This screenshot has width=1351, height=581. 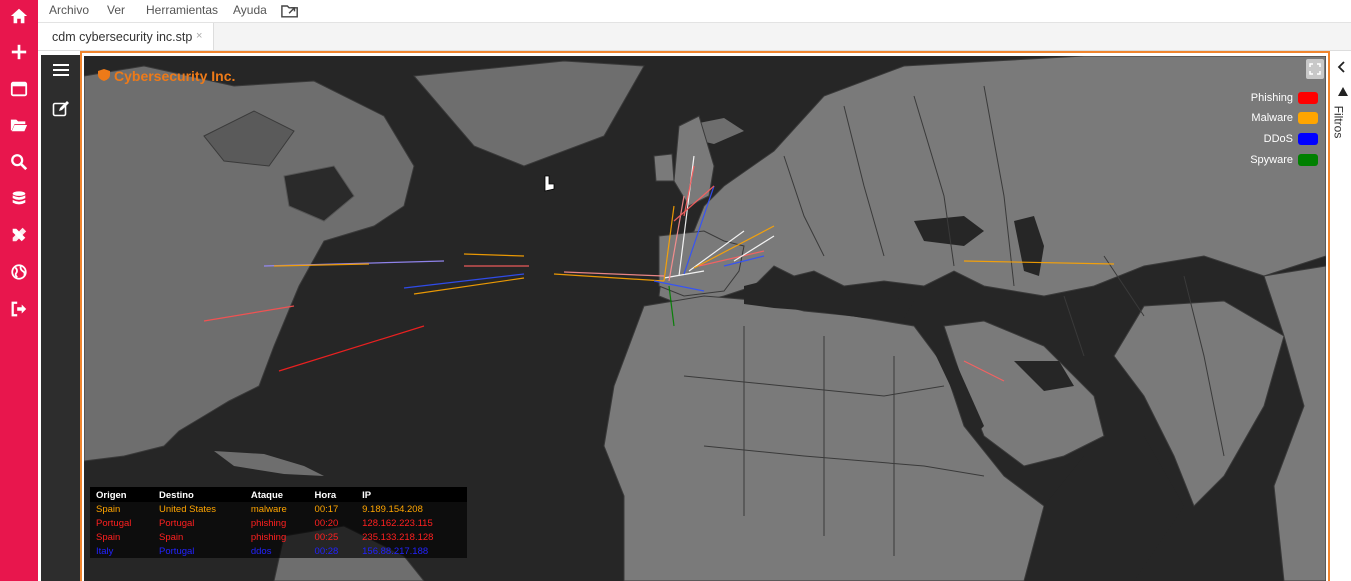 I want to click on folder-open-icon, so click(x=19, y=125).